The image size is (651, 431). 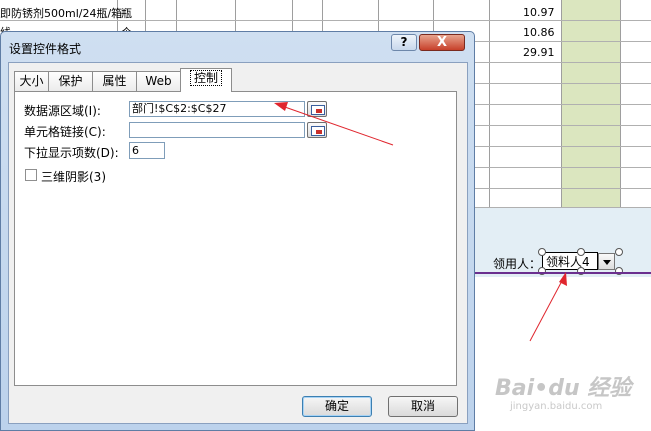 What do you see at coordinates (206, 80) in the screenshot?
I see `tab-control: 控制` at bounding box center [206, 80].